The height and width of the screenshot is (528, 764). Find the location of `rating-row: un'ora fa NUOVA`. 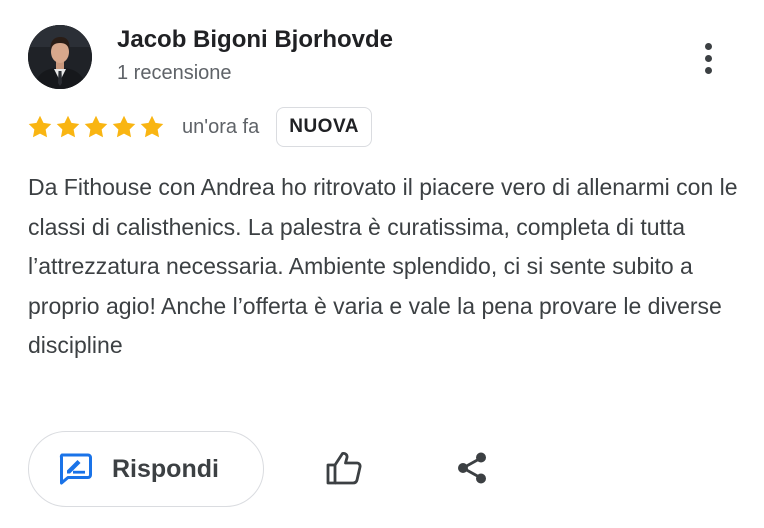

rating-row: un'ora fa NUOVA is located at coordinates (199, 127).